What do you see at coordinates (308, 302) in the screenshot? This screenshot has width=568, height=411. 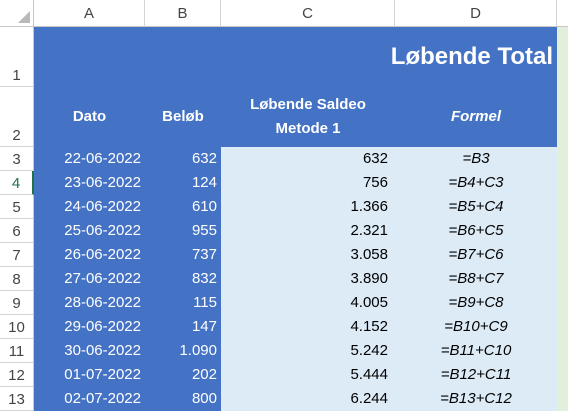 I see `cell-running-total: 4.005` at bounding box center [308, 302].